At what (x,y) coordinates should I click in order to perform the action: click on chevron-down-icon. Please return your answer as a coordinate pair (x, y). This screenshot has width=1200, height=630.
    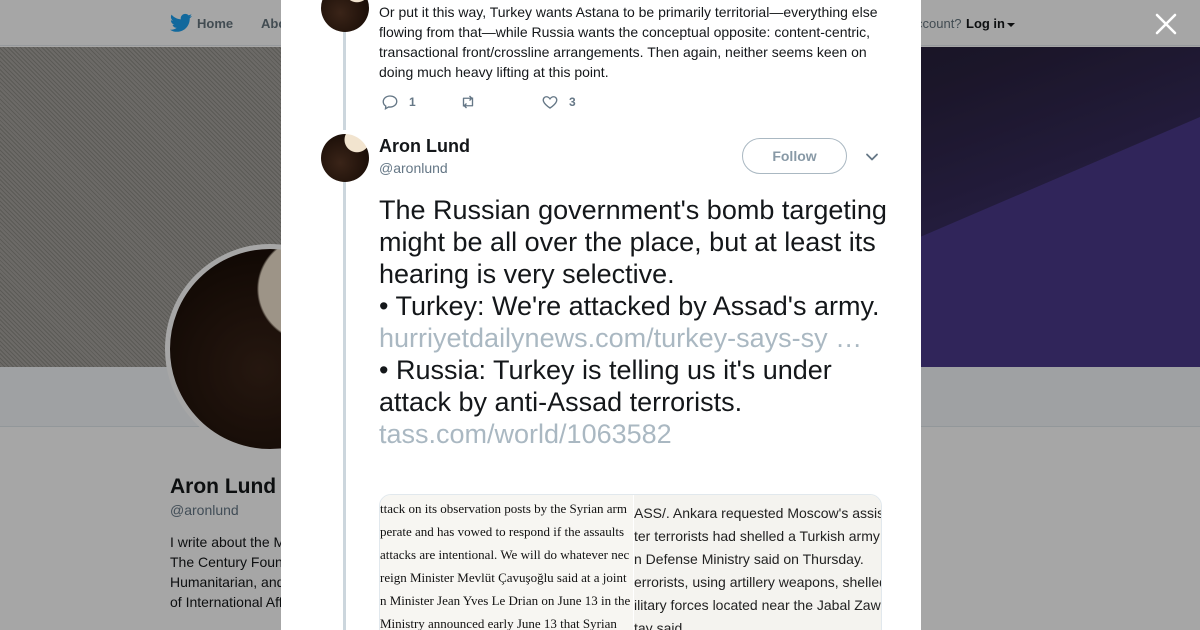
    Looking at the image, I should click on (872, 157).